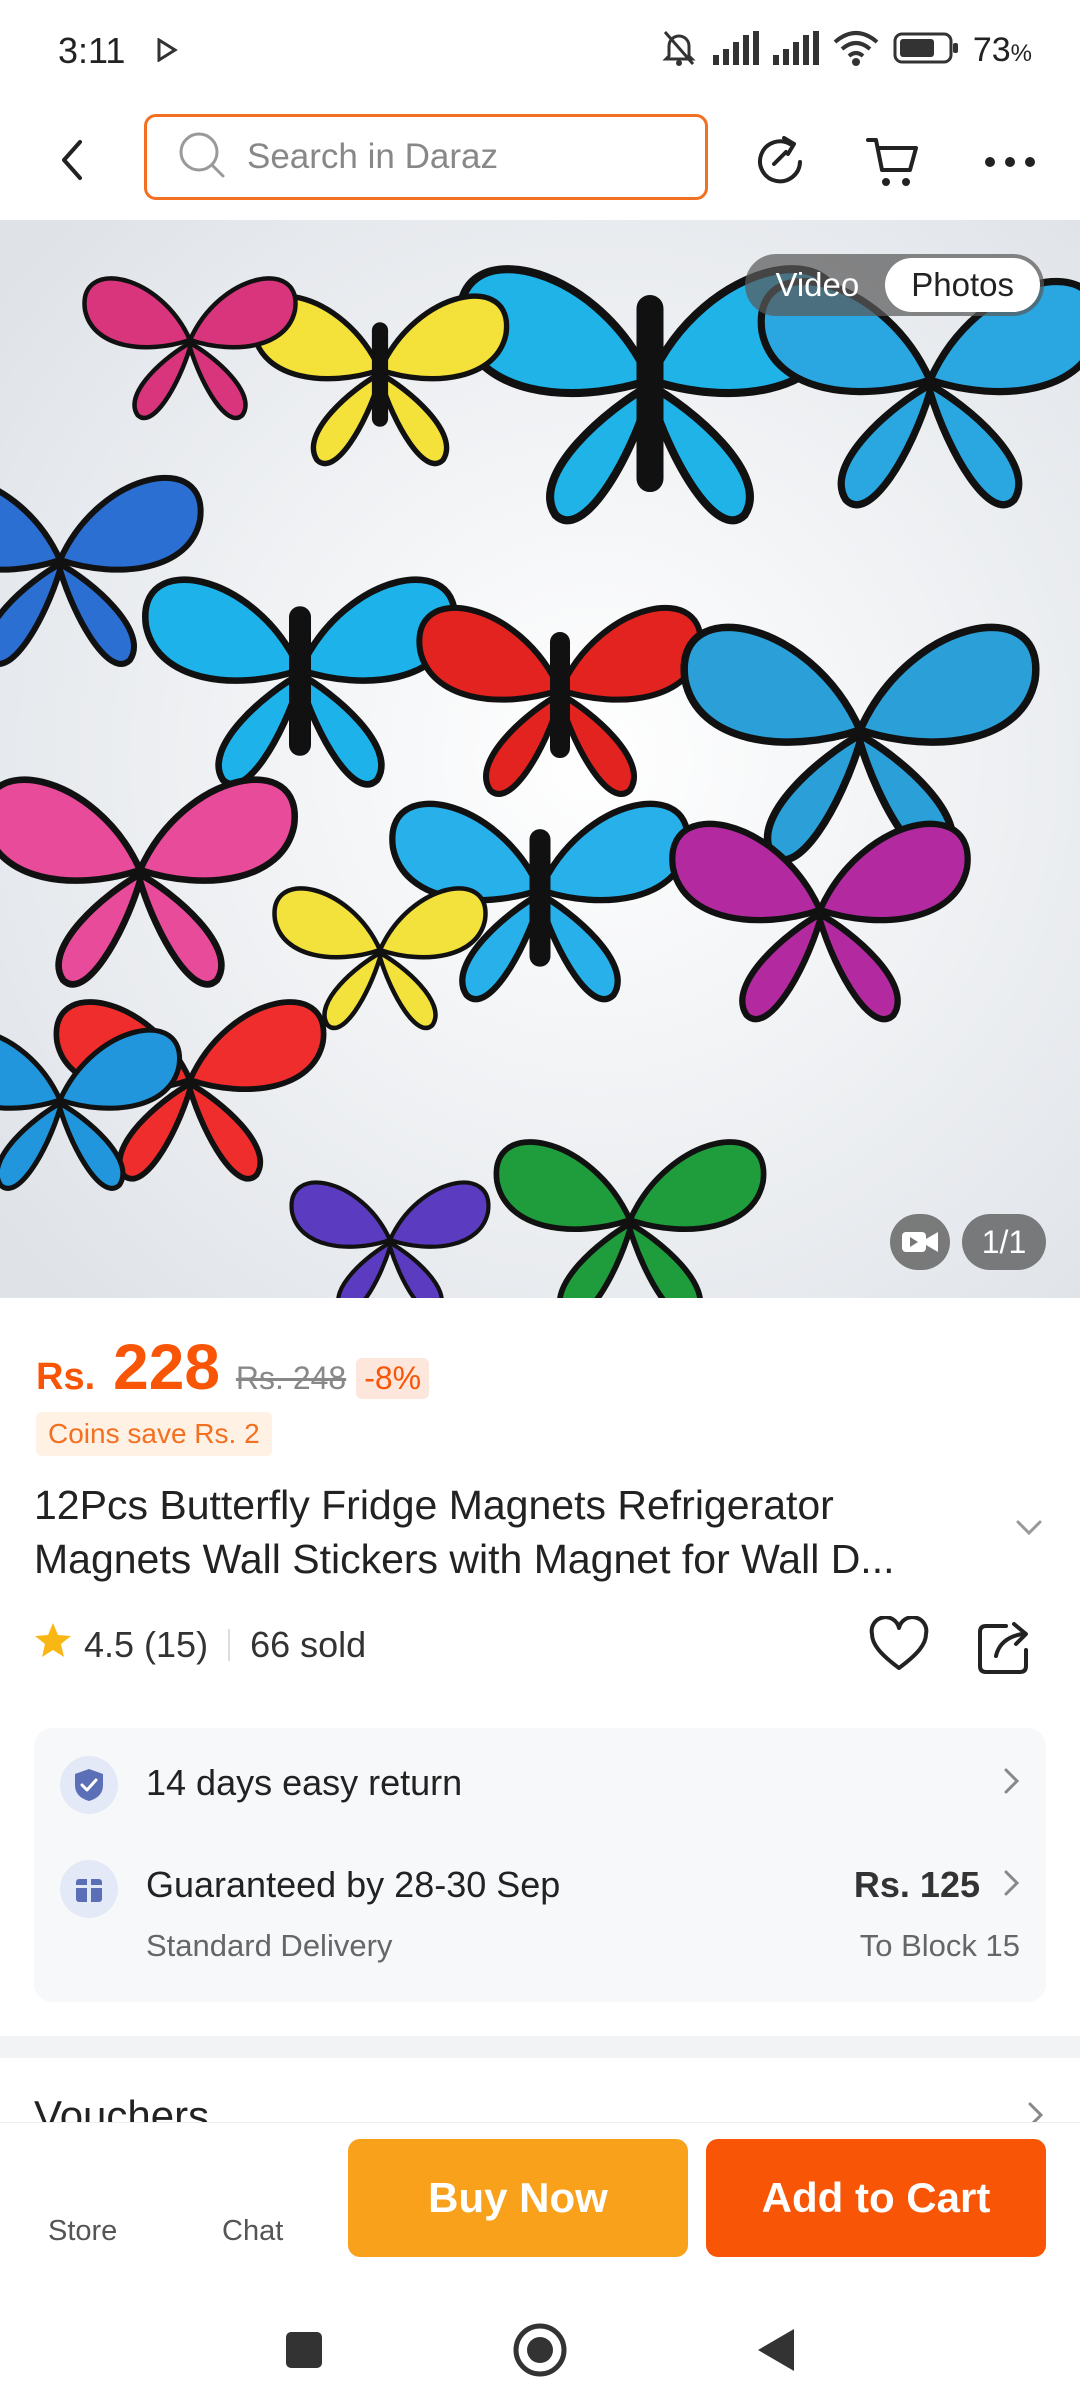 The width and height of the screenshot is (1080, 2400). I want to click on price-row: Rs. 228 Rs. 248 -8%, so click(233, 1367).